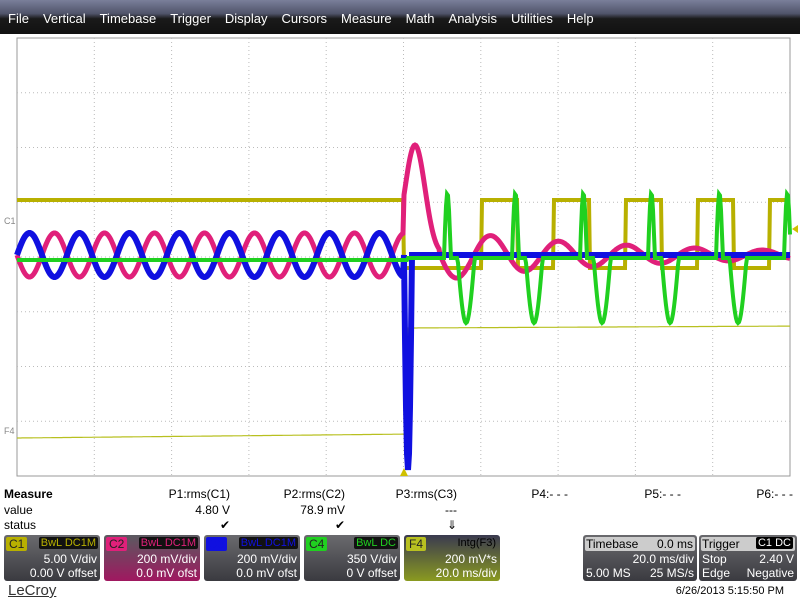 Image resolution: width=800 pixels, height=600 pixels. Describe the element at coordinates (549, 494) in the screenshot. I see `param-4-name: P4:- - -` at that location.